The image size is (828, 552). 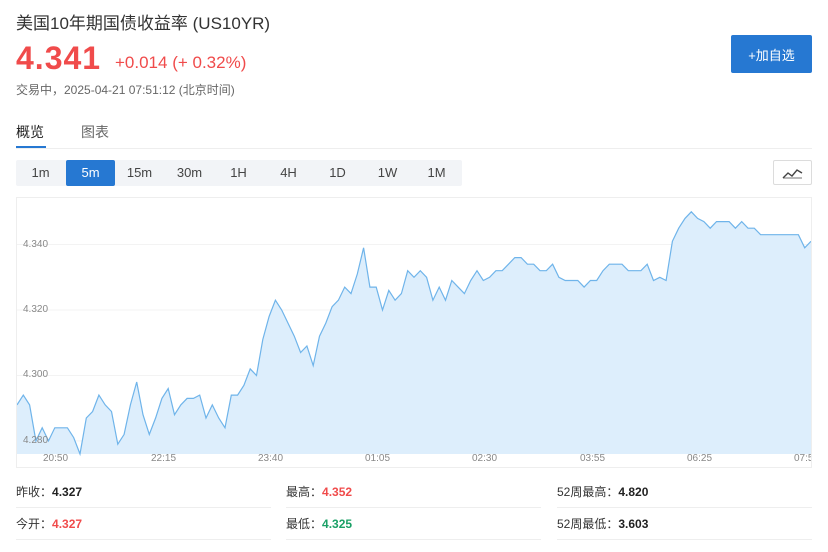 What do you see at coordinates (337, 173) in the screenshot?
I see `period-1d: 1D` at bounding box center [337, 173].